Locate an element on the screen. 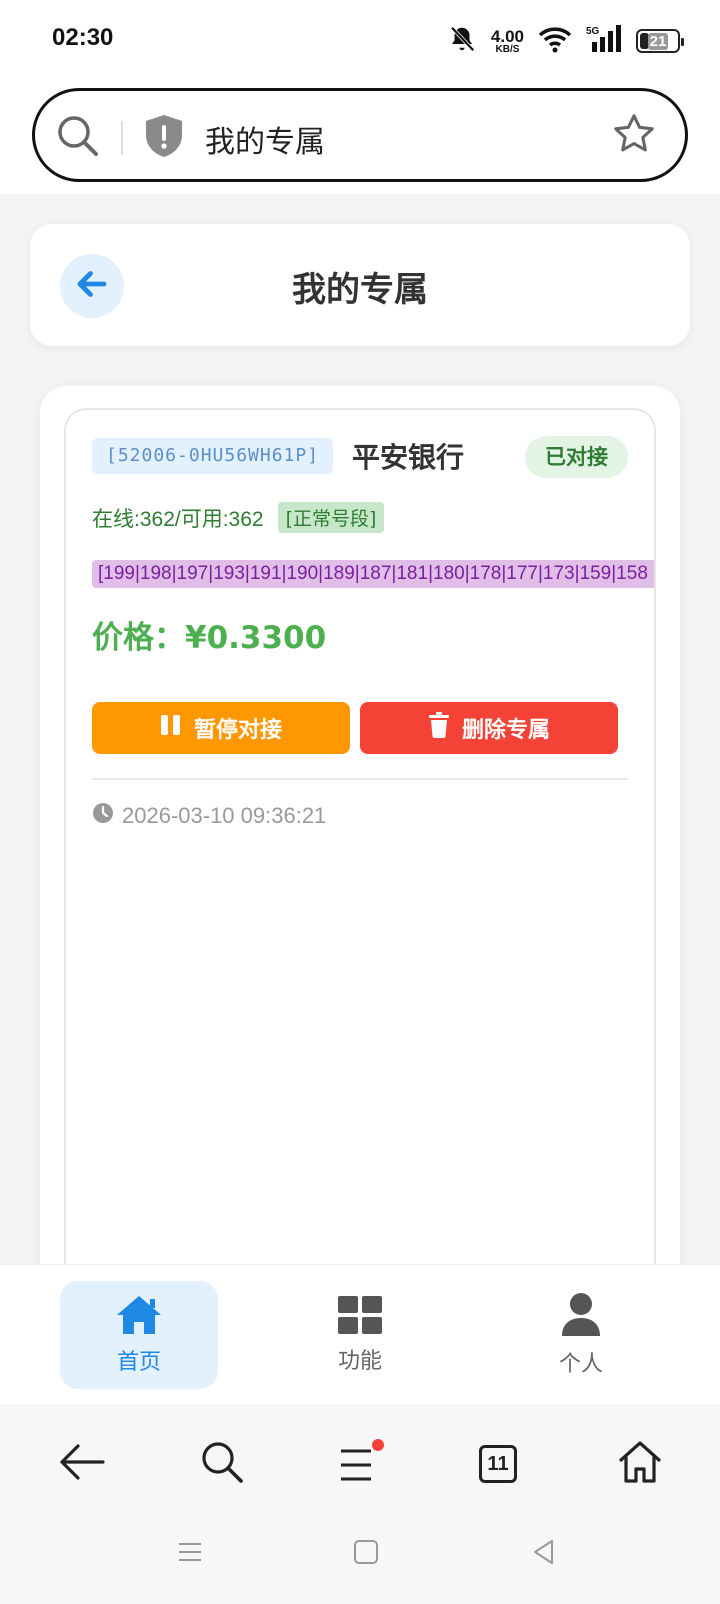 This screenshot has width=720, height=1604. star-icon is located at coordinates (634, 136).